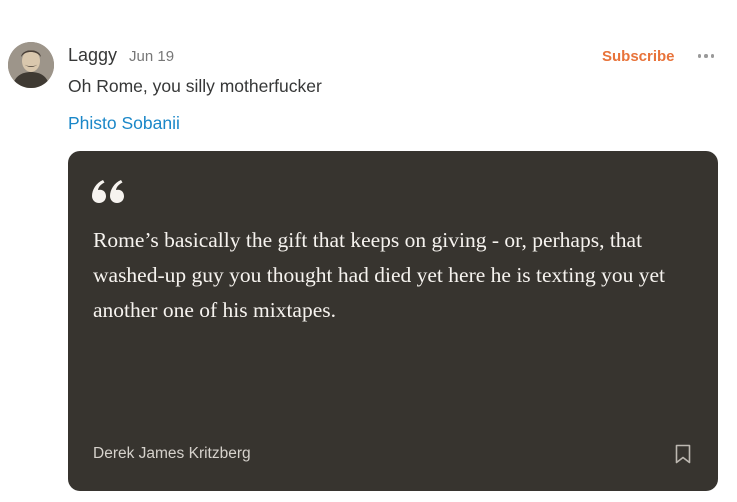  I want to click on note-body: Oh Rome, you silly motherfucker, so click(195, 86).